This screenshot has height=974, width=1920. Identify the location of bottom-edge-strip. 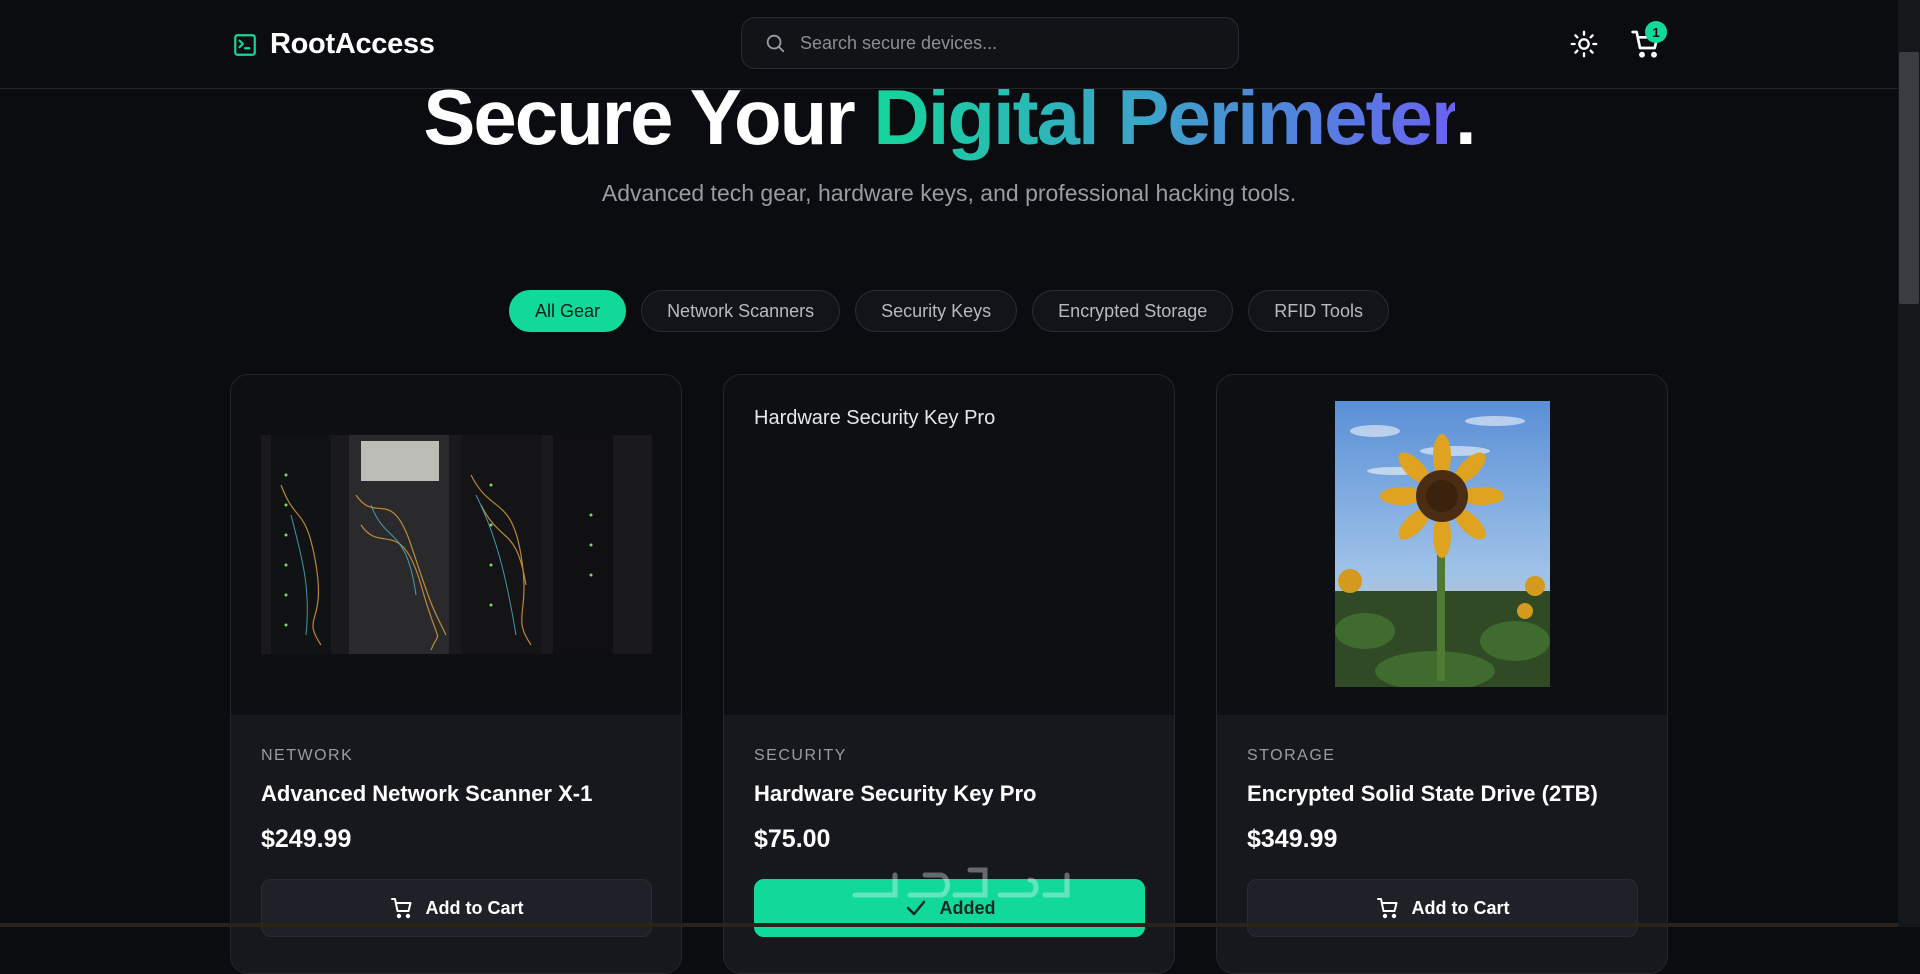
(949, 925).